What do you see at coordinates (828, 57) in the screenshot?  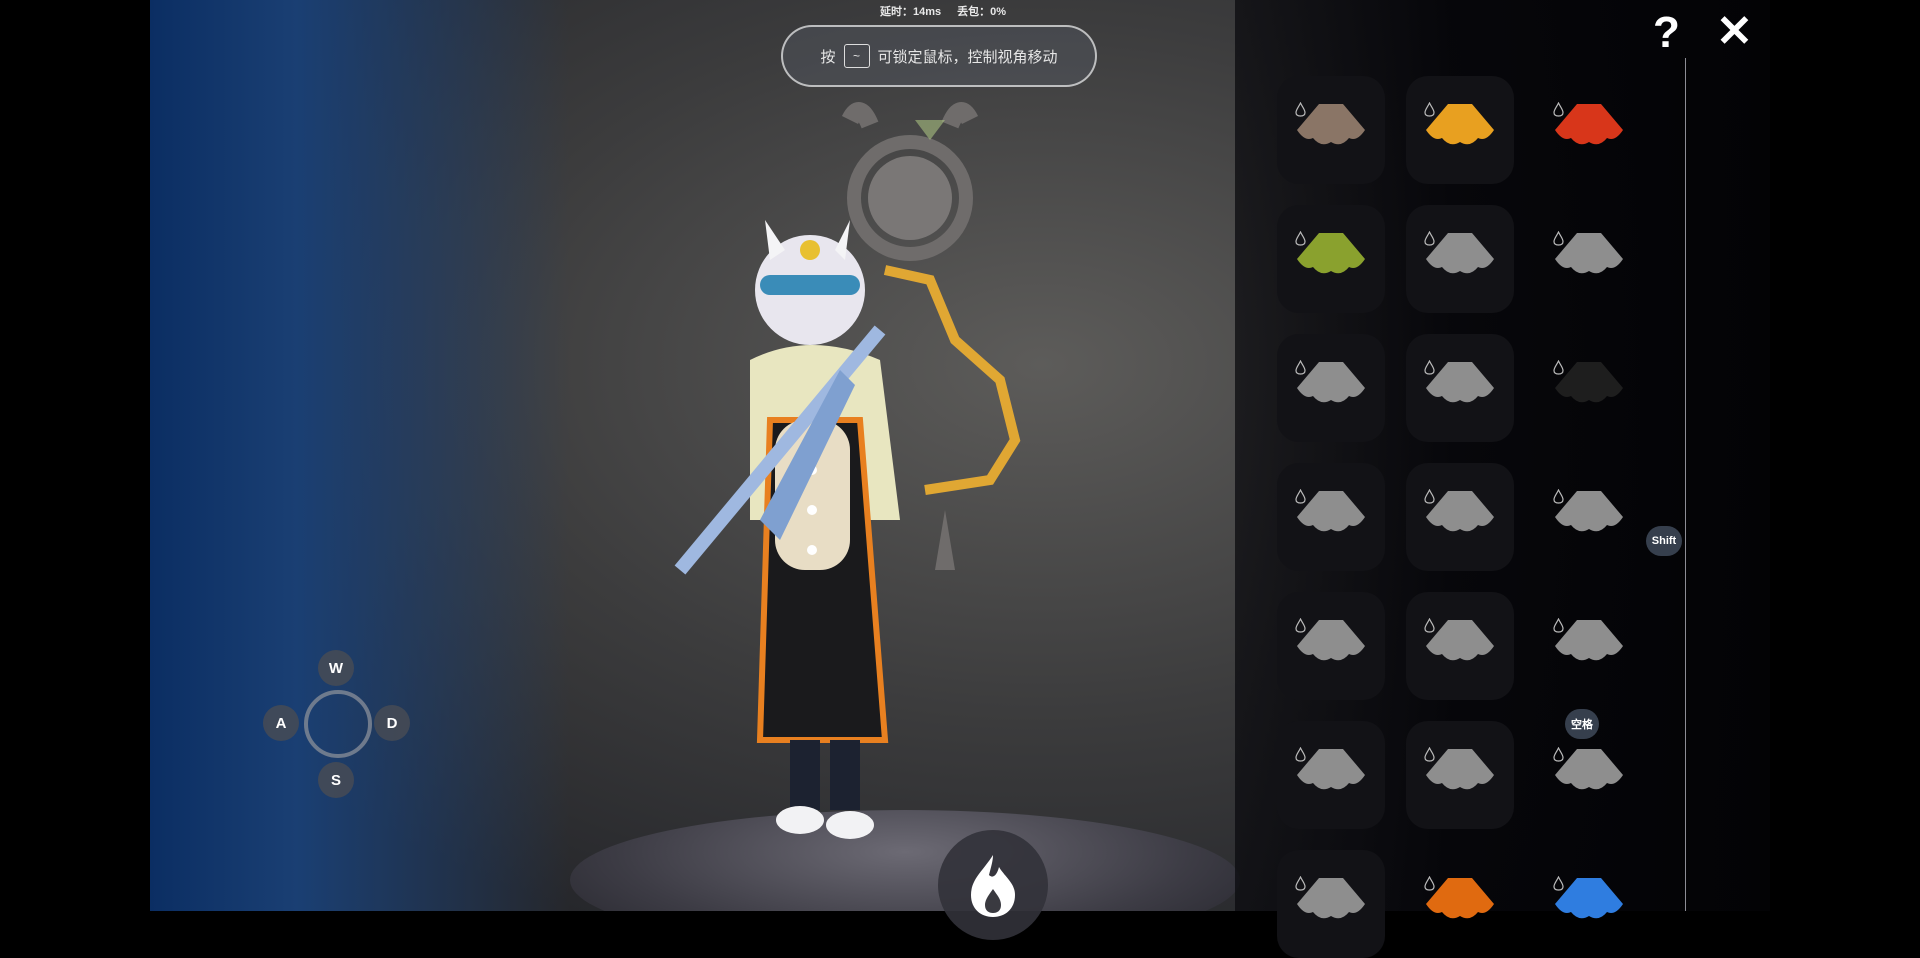 I see `hint-prefix: 按` at bounding box center [828, 57].